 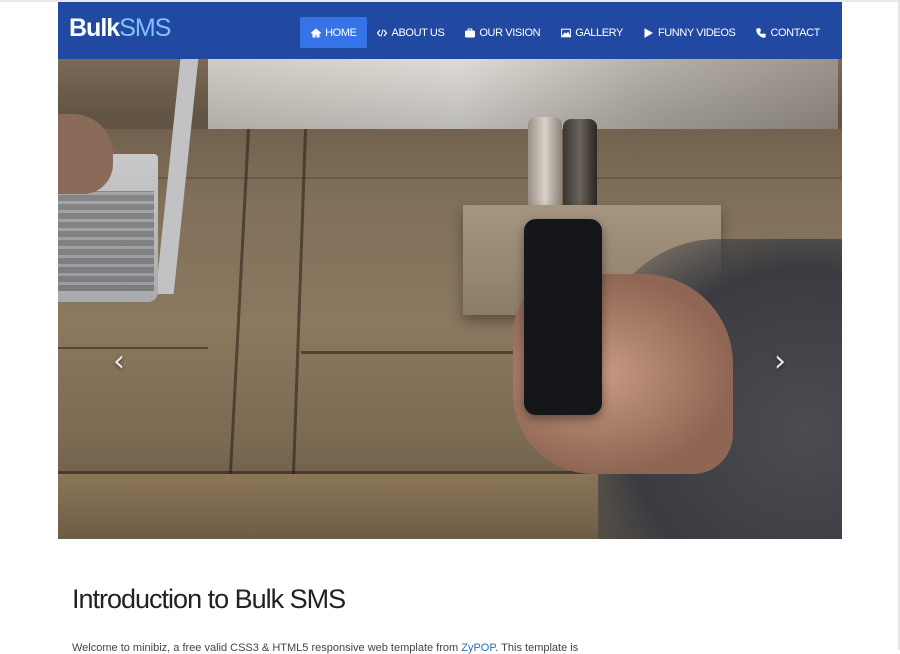 I want to click on carousel-prev-arrow-icon: ‹, so click(x=119, y=362).